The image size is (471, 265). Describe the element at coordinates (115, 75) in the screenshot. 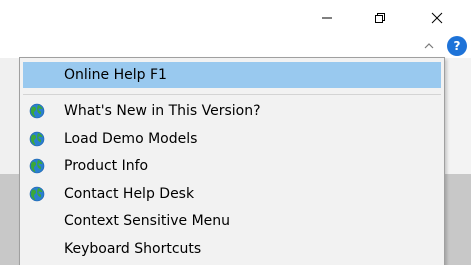

I see `menu-item-label: Online Help F1` at that location.